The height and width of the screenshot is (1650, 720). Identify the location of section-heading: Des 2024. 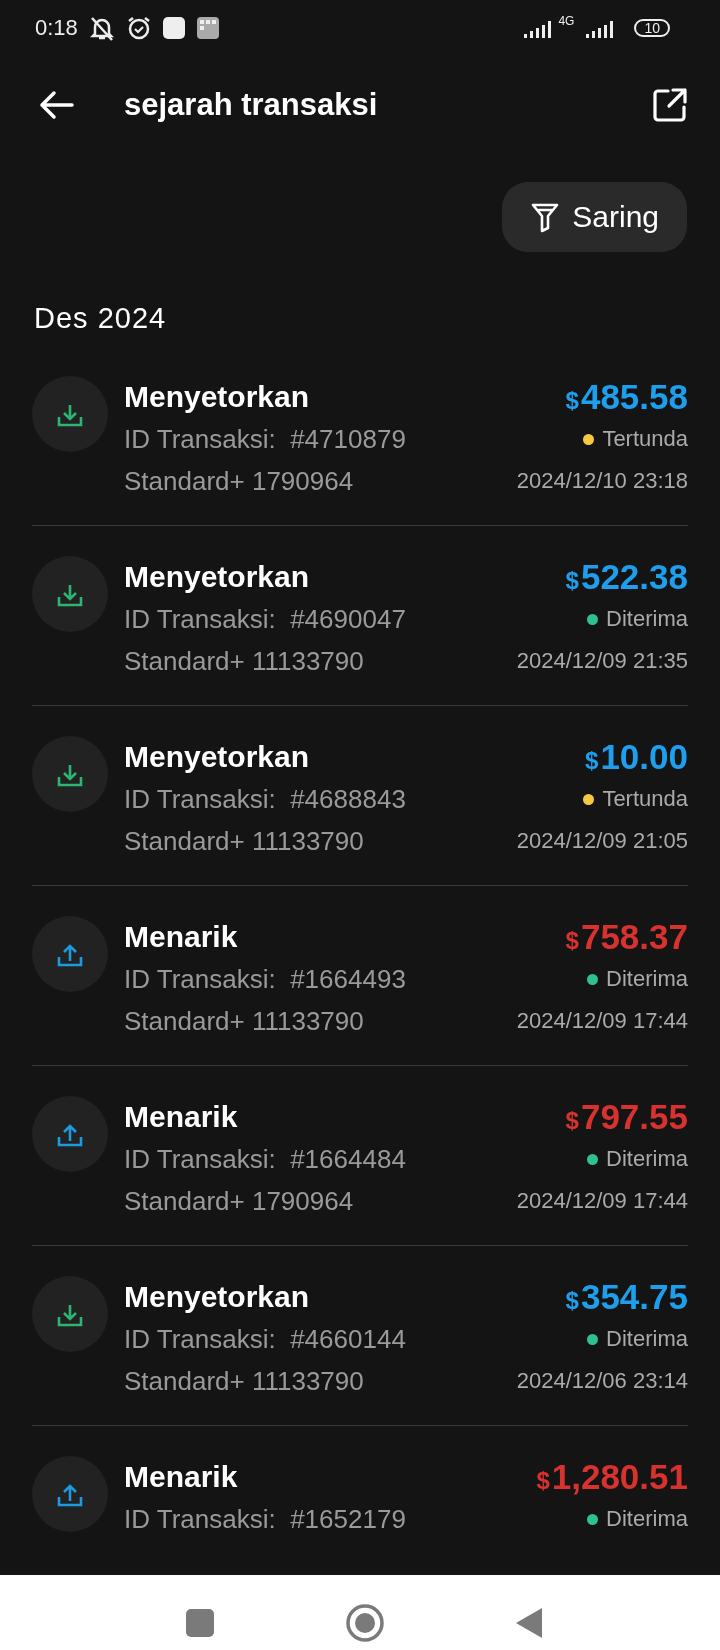
(100, 318).